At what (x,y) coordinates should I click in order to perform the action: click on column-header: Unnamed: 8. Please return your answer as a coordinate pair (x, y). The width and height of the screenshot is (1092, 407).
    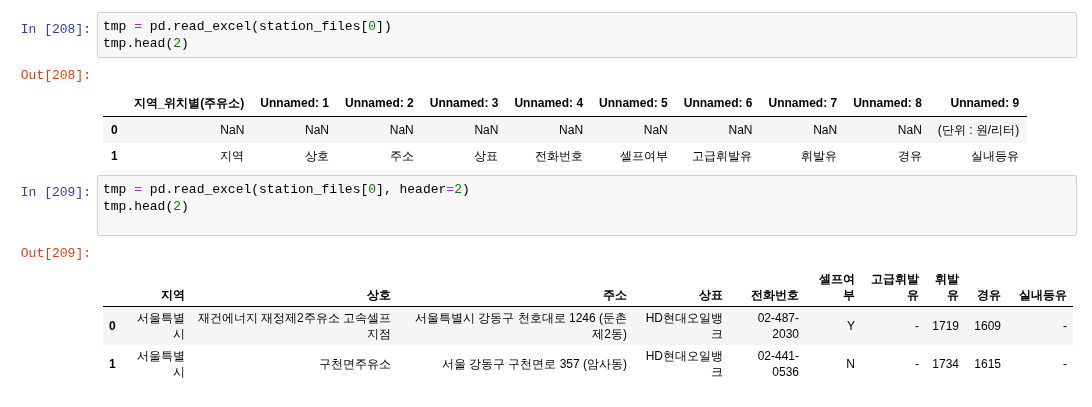
    Looking at the image, I should click on (887, 103).